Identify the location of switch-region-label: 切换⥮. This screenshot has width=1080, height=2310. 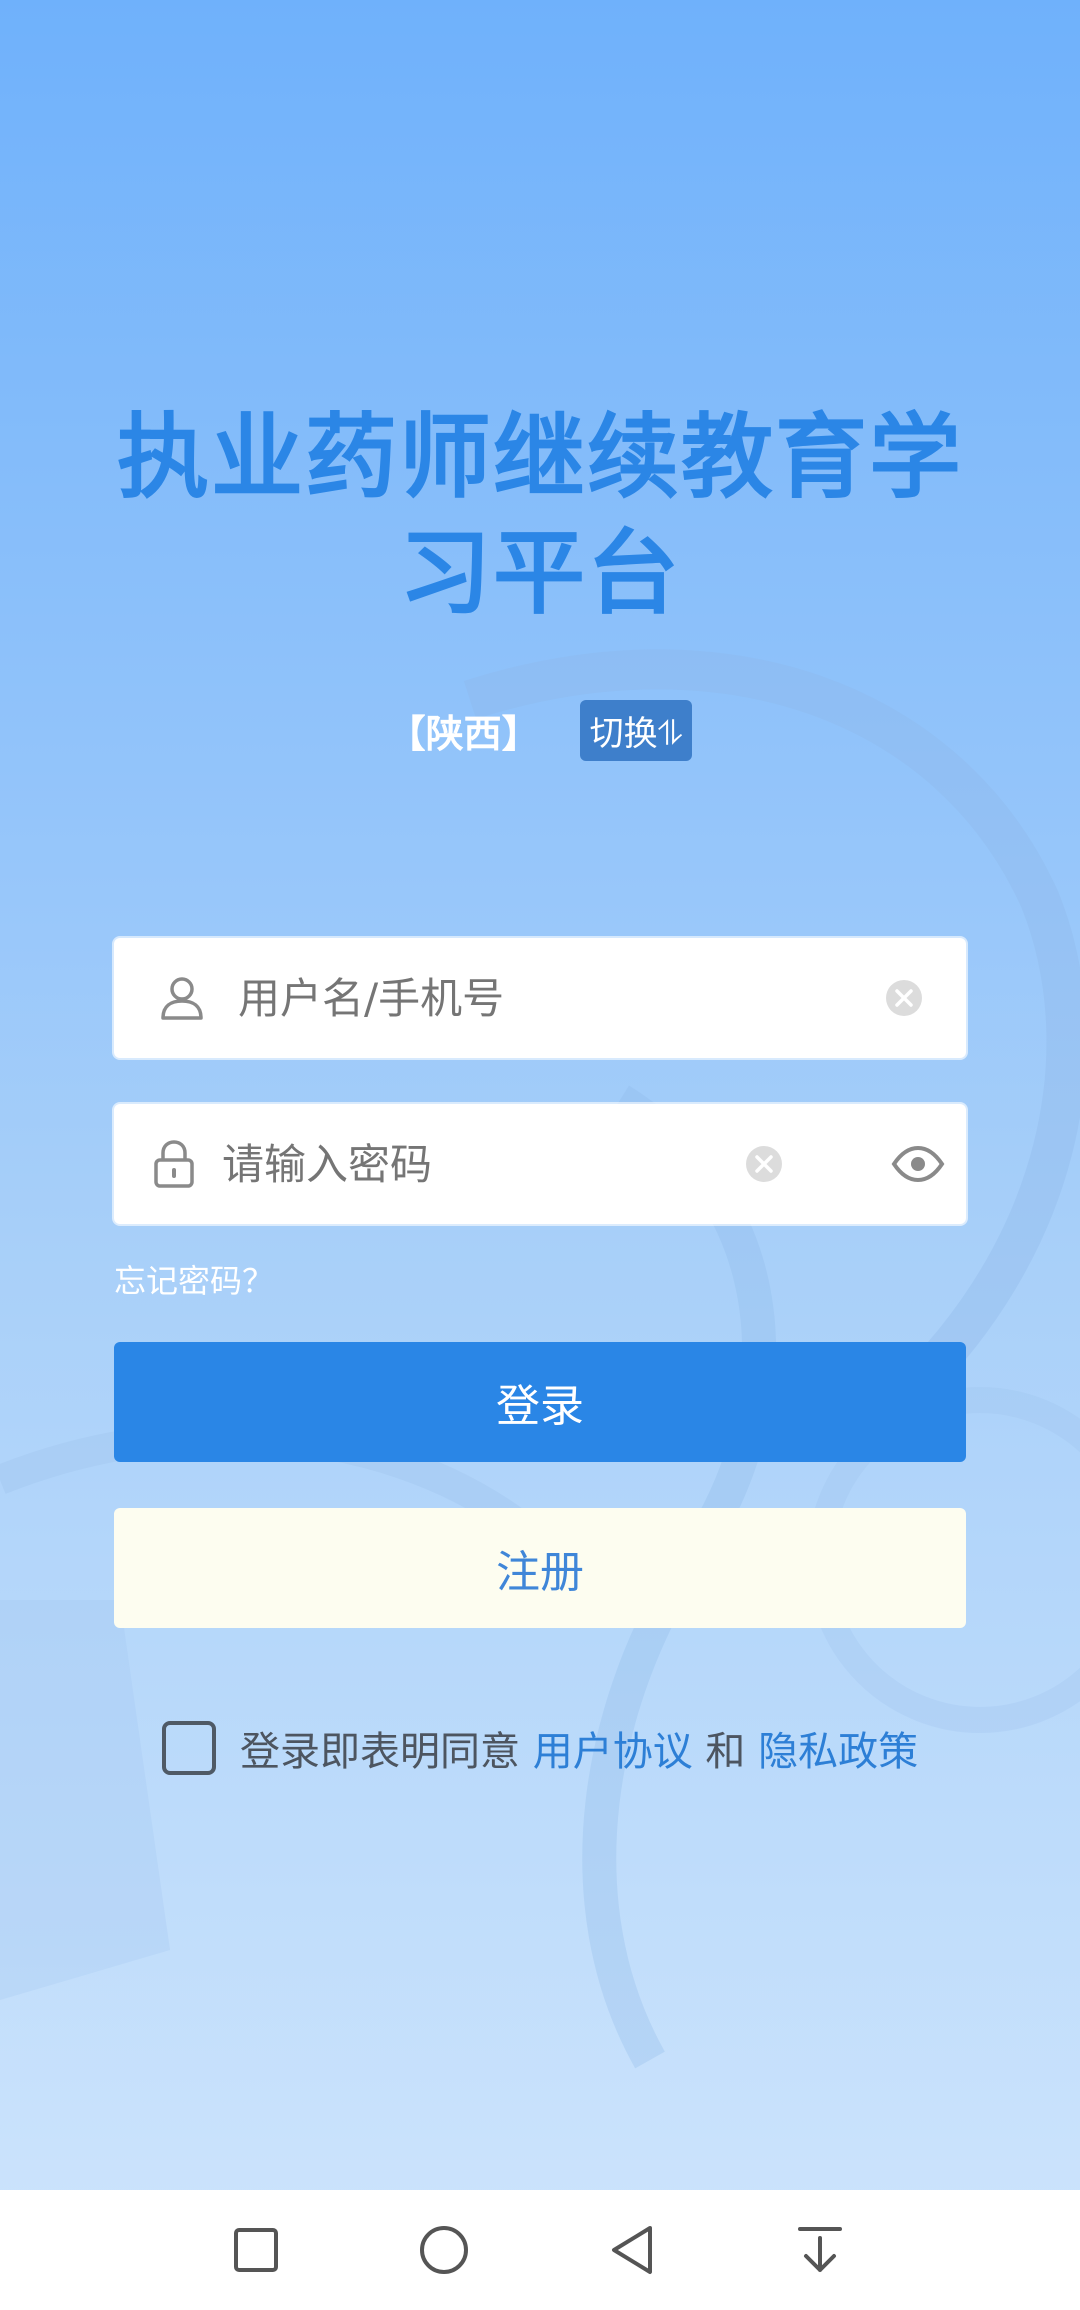
(636, 733).